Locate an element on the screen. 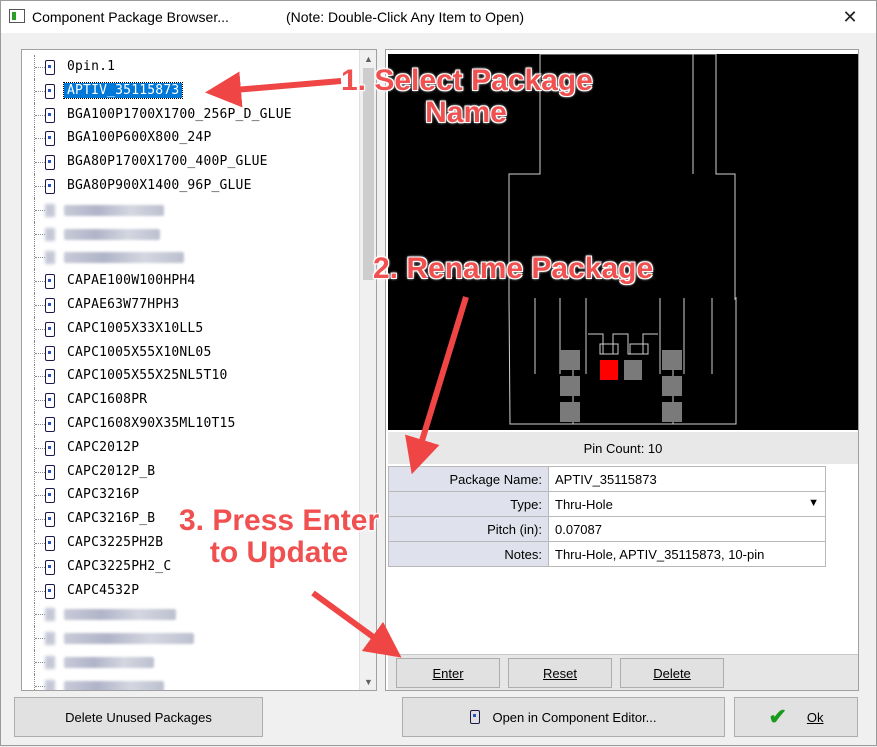 The width and height of the screenshot is (877, 747). enter-button: Enter is located at coordinates (448, 673).